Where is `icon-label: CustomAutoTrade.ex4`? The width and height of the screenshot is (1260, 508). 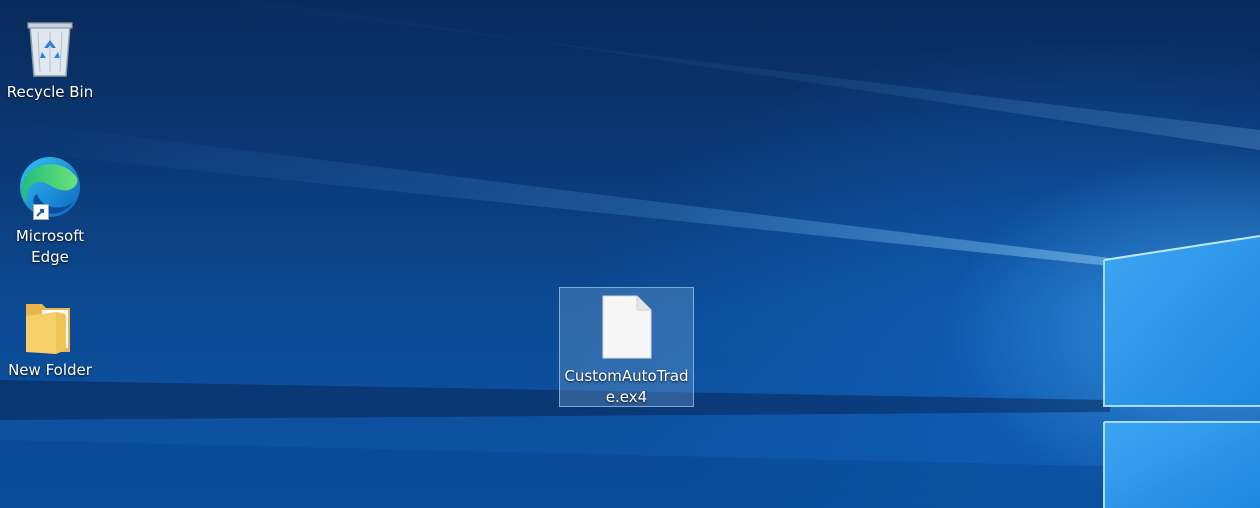 icon-label: CustomAutoTrade.ex4 is located at coordinates (626, 386).